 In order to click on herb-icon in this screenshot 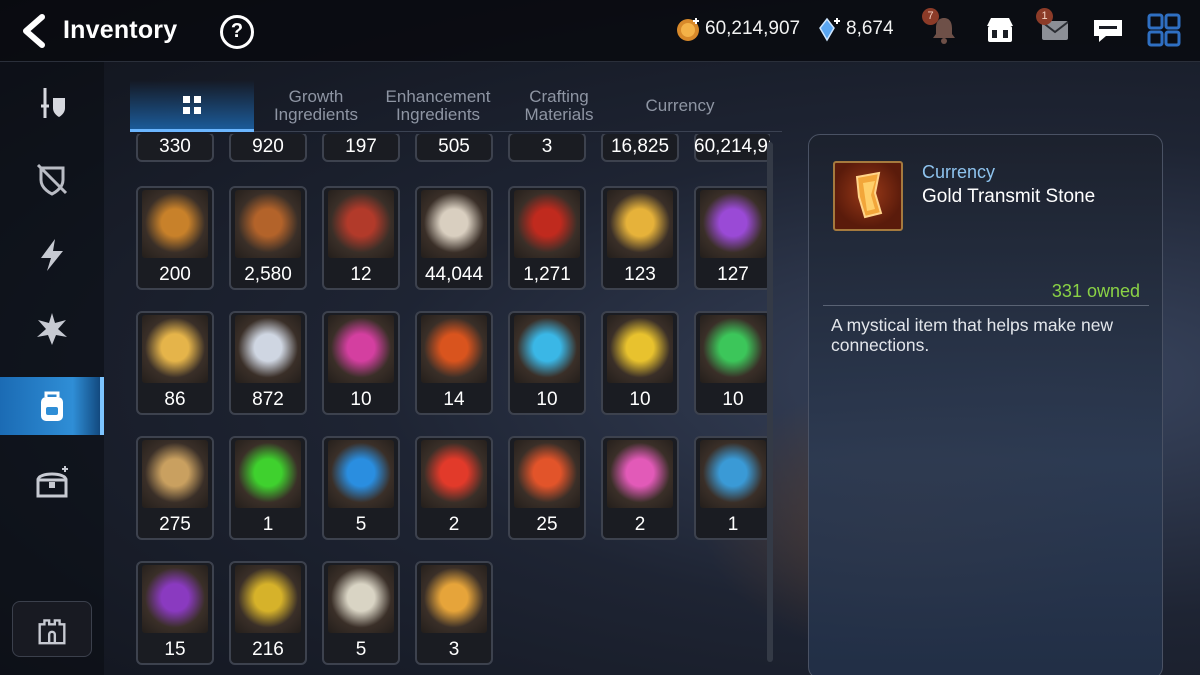, I will do `click(175, 474)`.